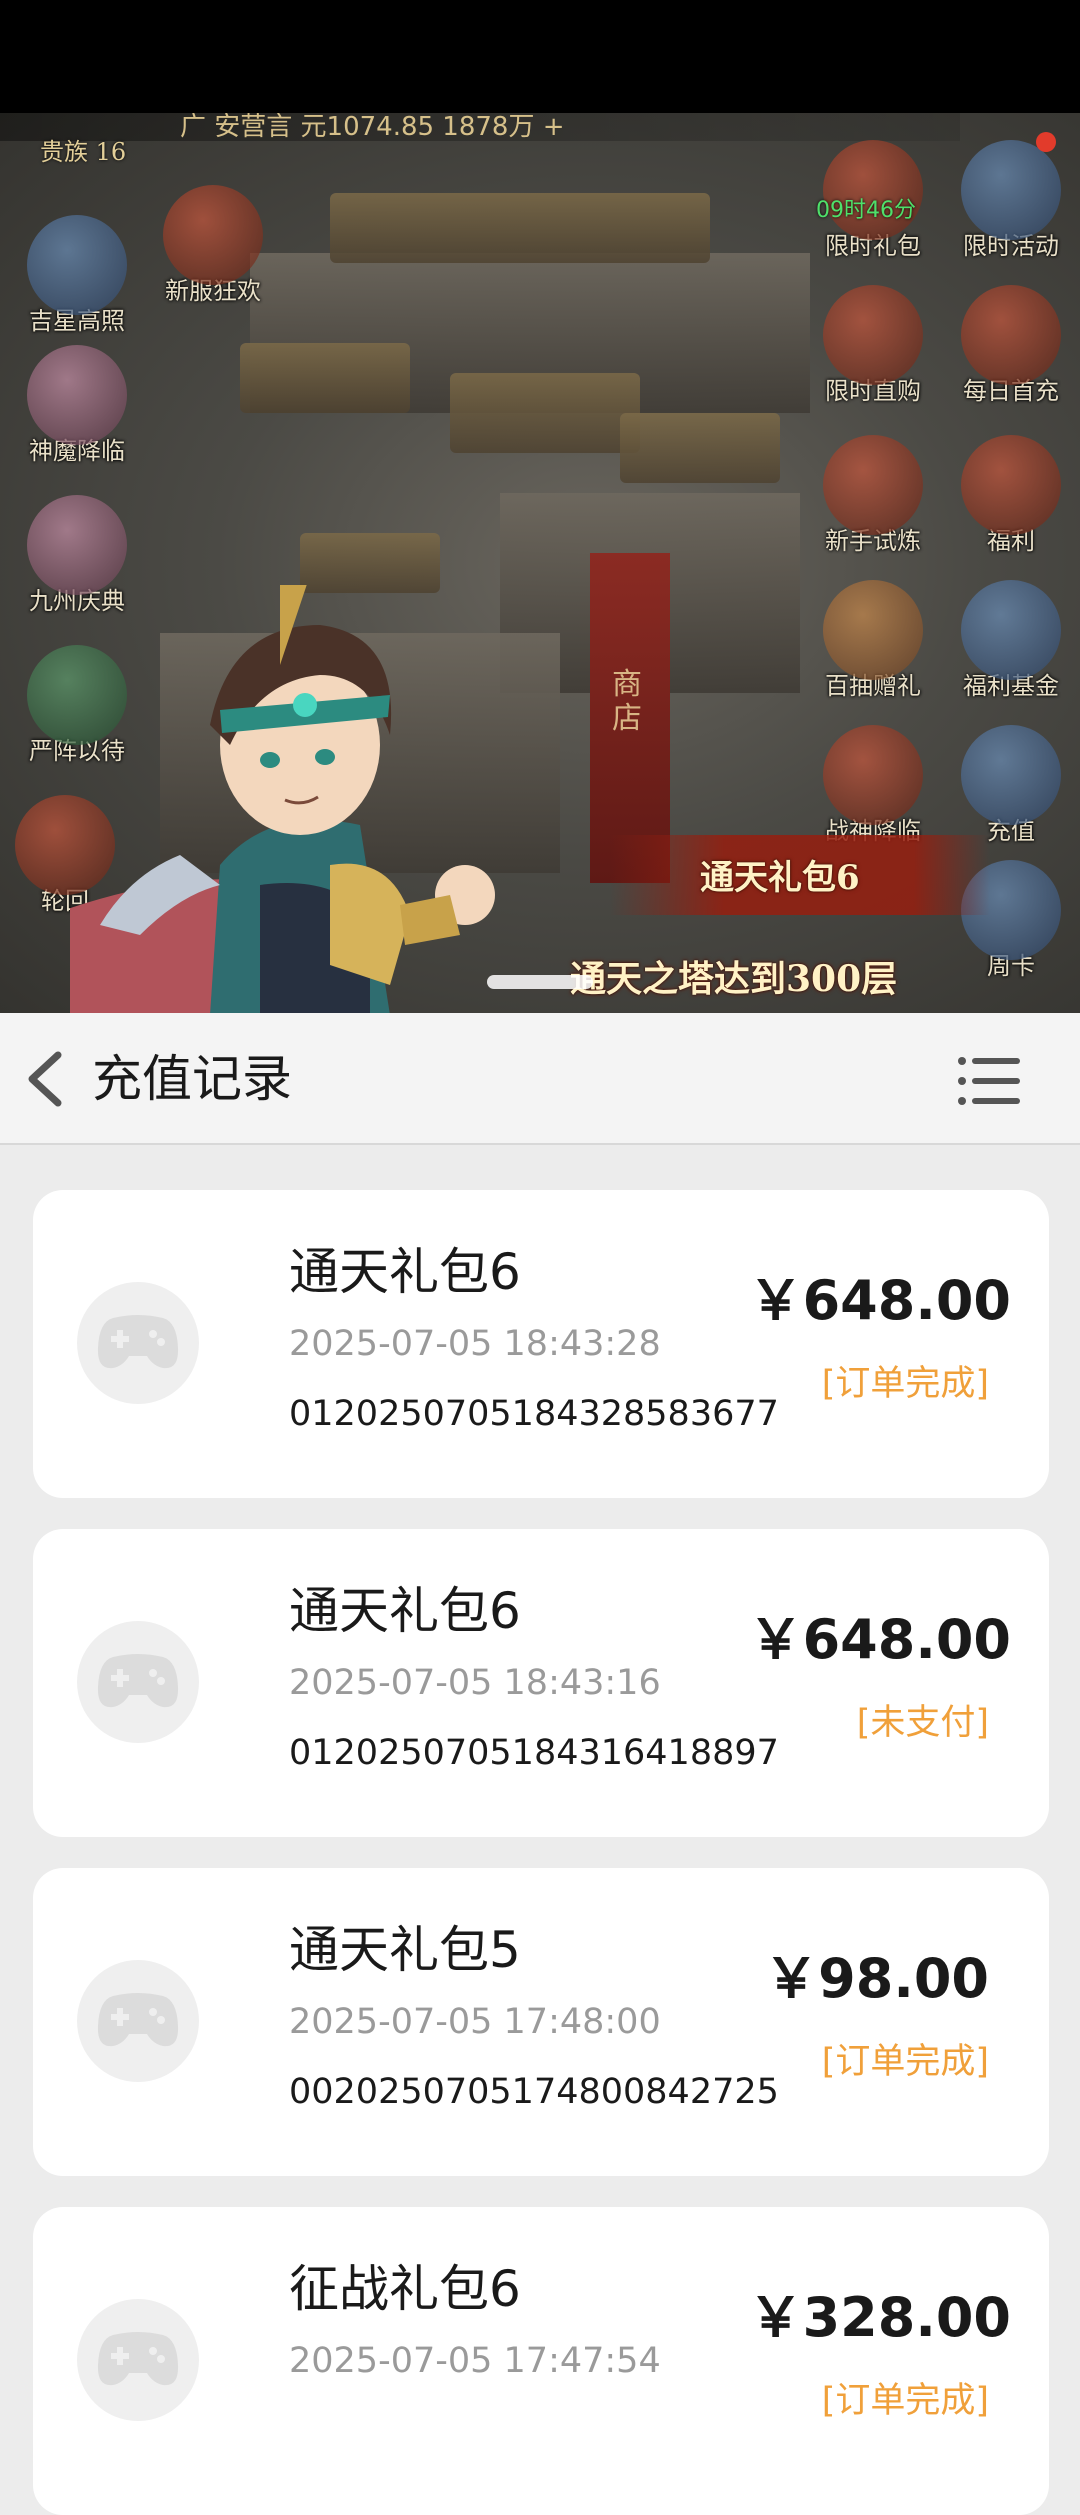 Image resolution: width=1080 pixels, height=2515 pixels. I want to click on chevron-left-icon, so click(45, 1079).